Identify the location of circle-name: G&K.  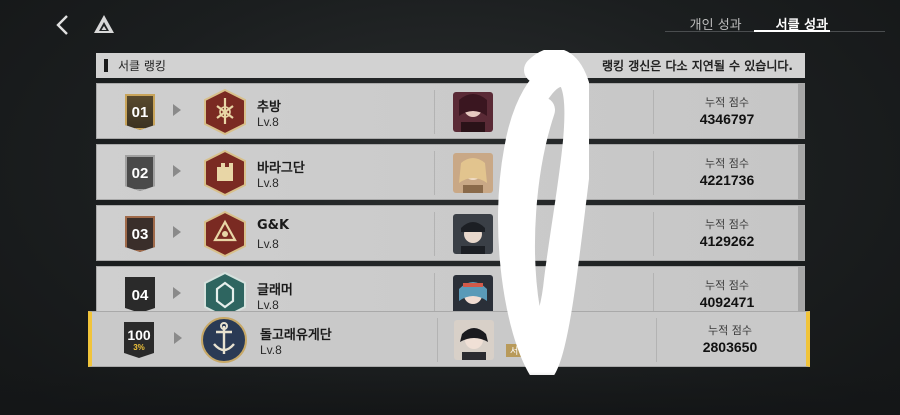
(273, 225).